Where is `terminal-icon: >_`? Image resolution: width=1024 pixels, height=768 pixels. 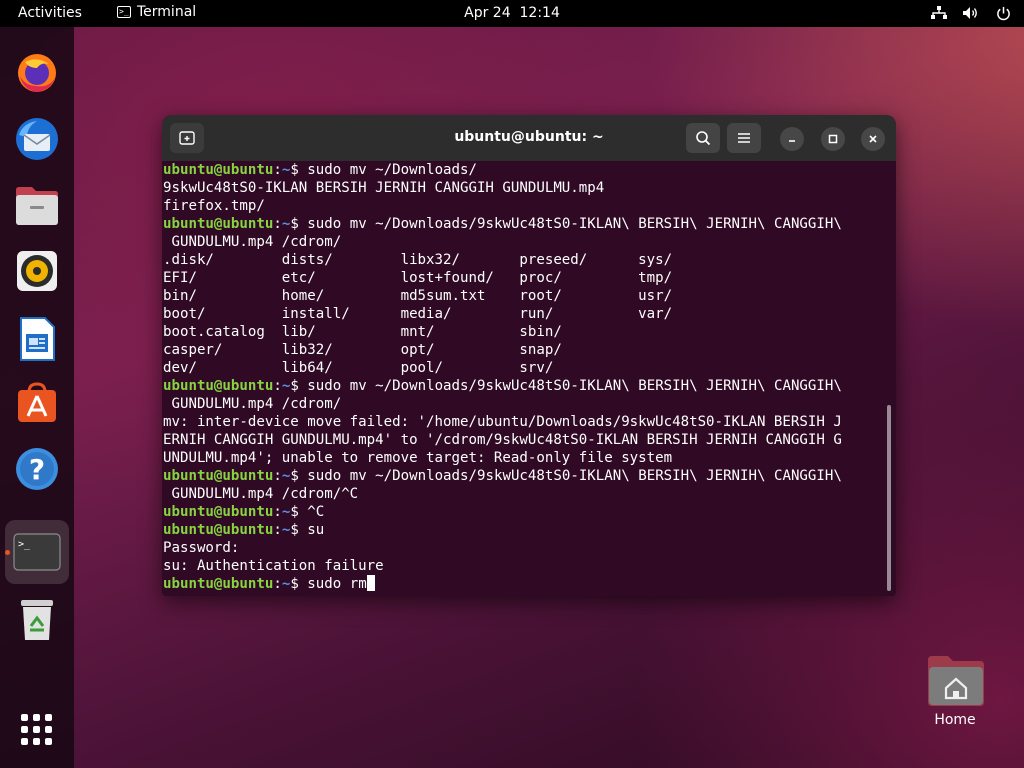 terminal-icon: >_ is located at coordinates (37, 552).